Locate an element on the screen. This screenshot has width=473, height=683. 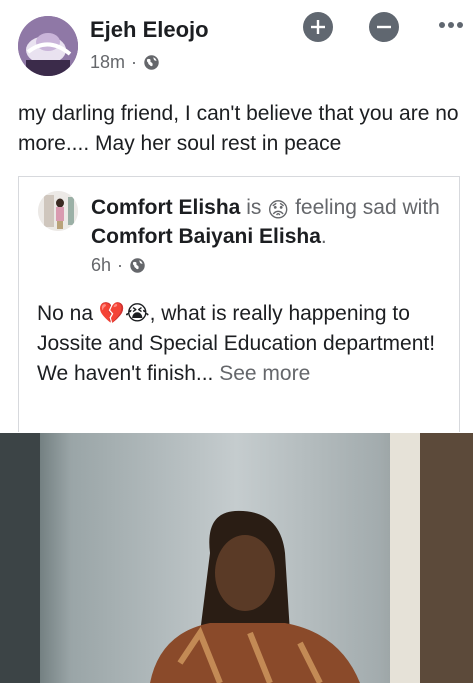
broken-heart-crying-emoji-icon: 💔😭 is located at coordinates (124, 313).